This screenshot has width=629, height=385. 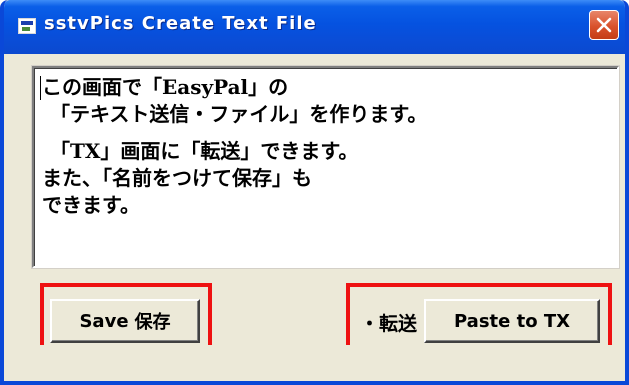 What do you see at coordinates (180, 23) in the screenshot?
I see `window-title: sstvPics Create Text File` at bounding box center [180, 23].